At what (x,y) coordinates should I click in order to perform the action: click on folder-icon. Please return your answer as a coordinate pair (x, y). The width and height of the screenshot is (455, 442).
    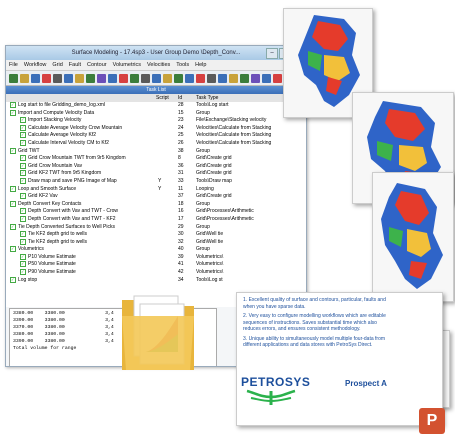
    Looking at the image, I should click on (158, 330).